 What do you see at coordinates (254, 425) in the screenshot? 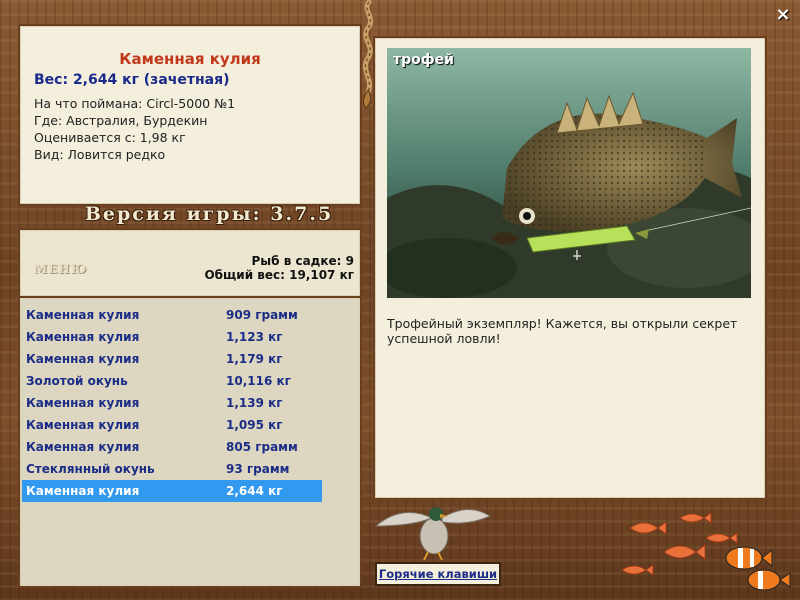
I see `catch-fish-weight: 1,095 кг` at bounding box center [254, 425].